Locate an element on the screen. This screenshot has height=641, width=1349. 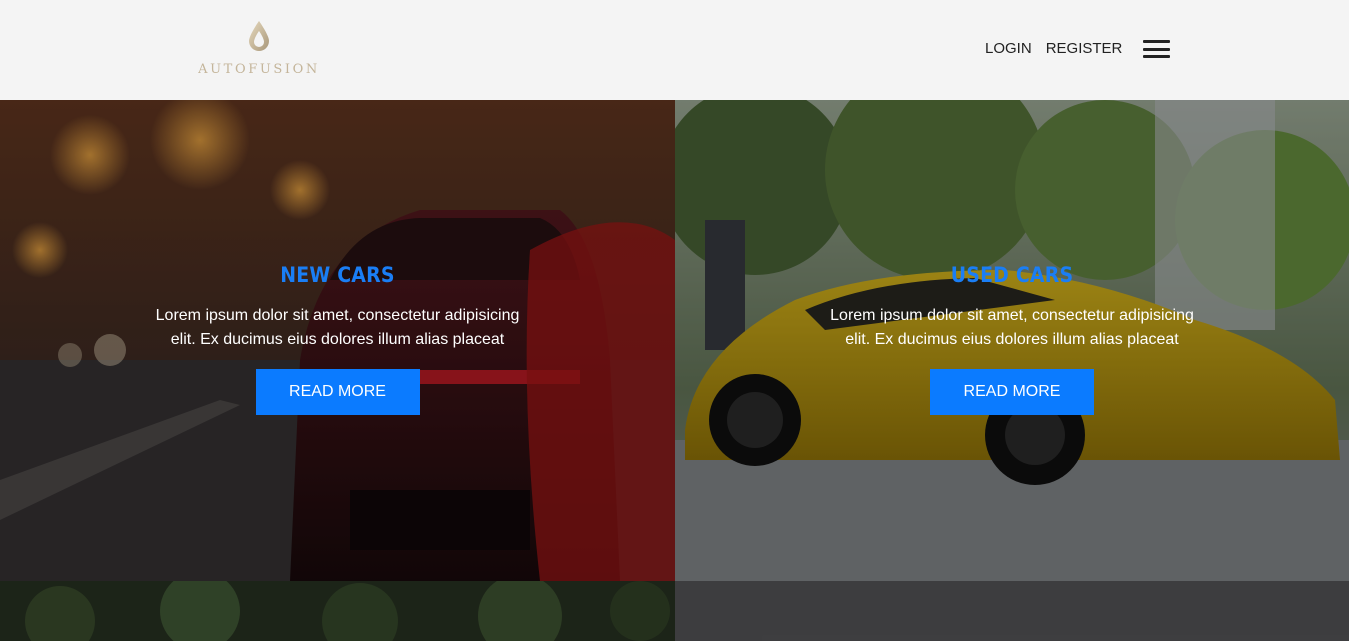
brand-logo: AUTOFUSION is located at coordinates (259, 50).